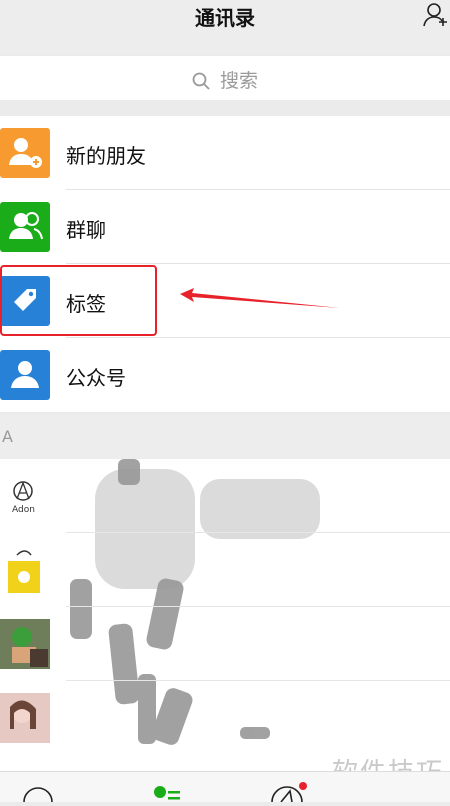 This screenshot has width=450, height=806. I want to click on highlight-box, so click(78, 300).